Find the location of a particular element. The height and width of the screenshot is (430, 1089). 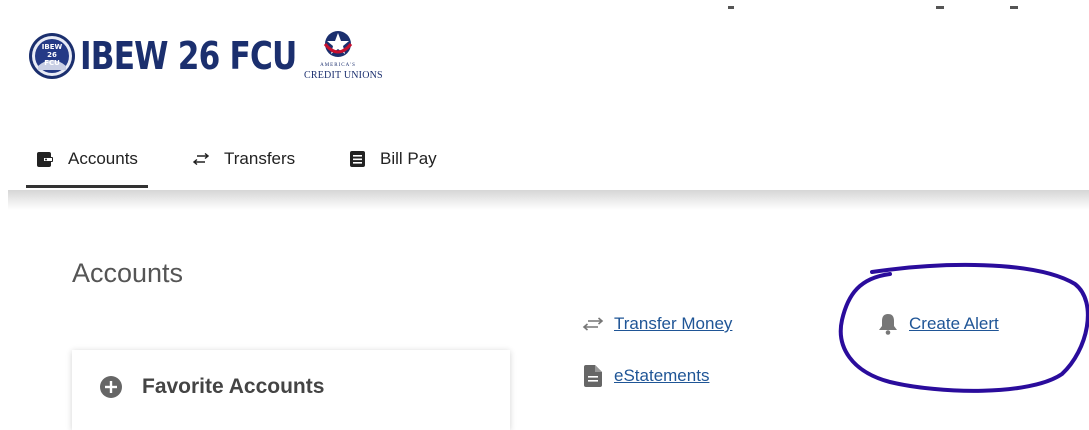

tab-transfers-label: Transfers is located at coordinates (260, 158).